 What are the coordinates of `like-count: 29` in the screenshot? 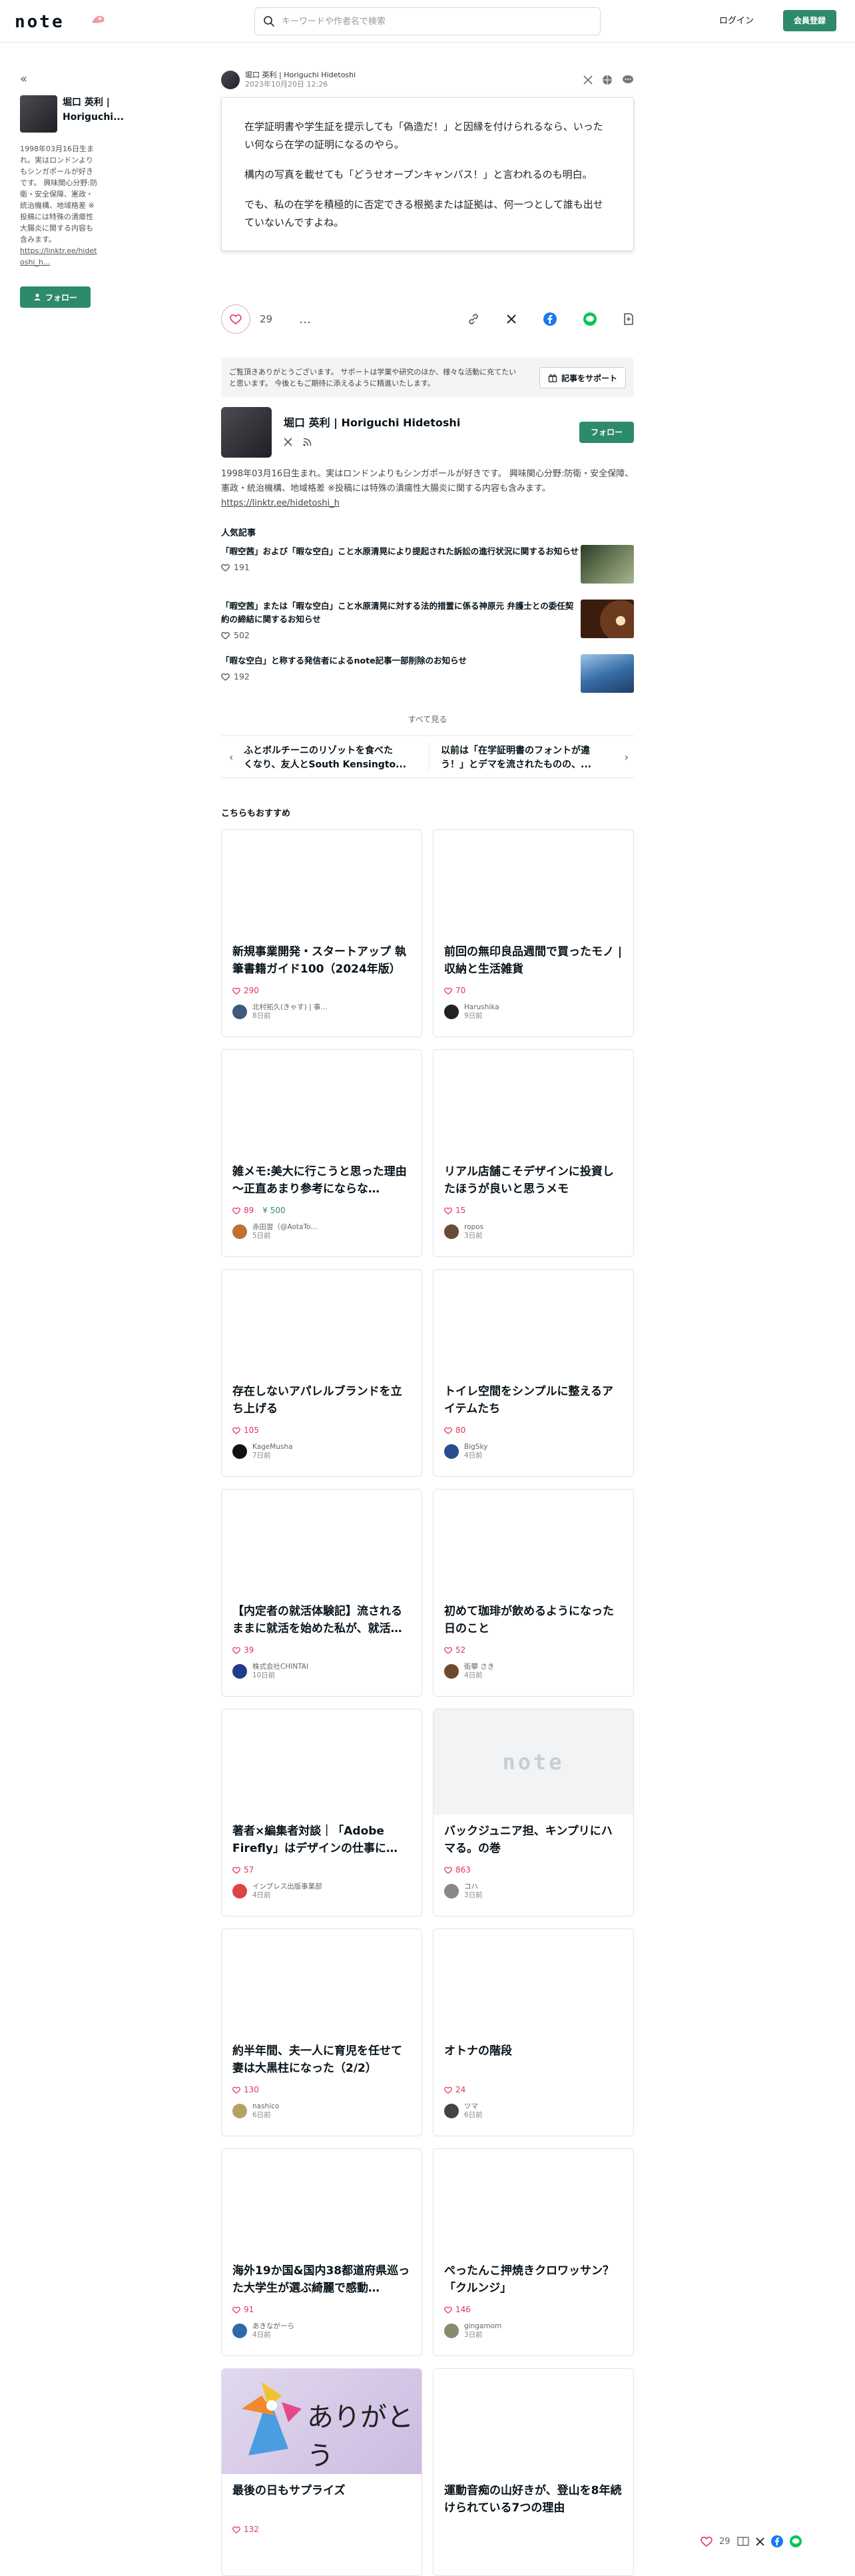 It's located at (266, 319).